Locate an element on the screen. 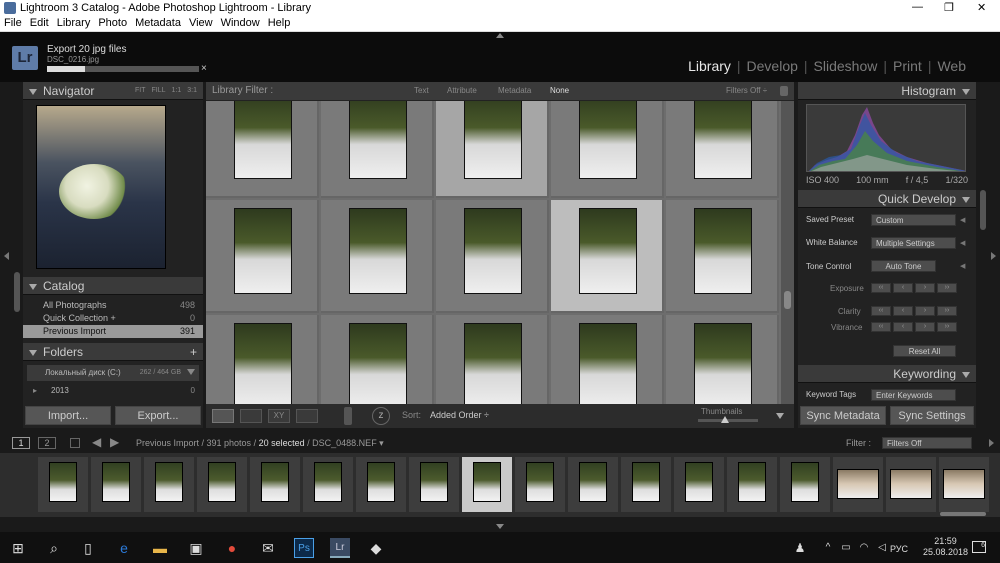 The image size is (1000, 563). vibrance-increase-more: ›› is located at coordinates (947, 327).